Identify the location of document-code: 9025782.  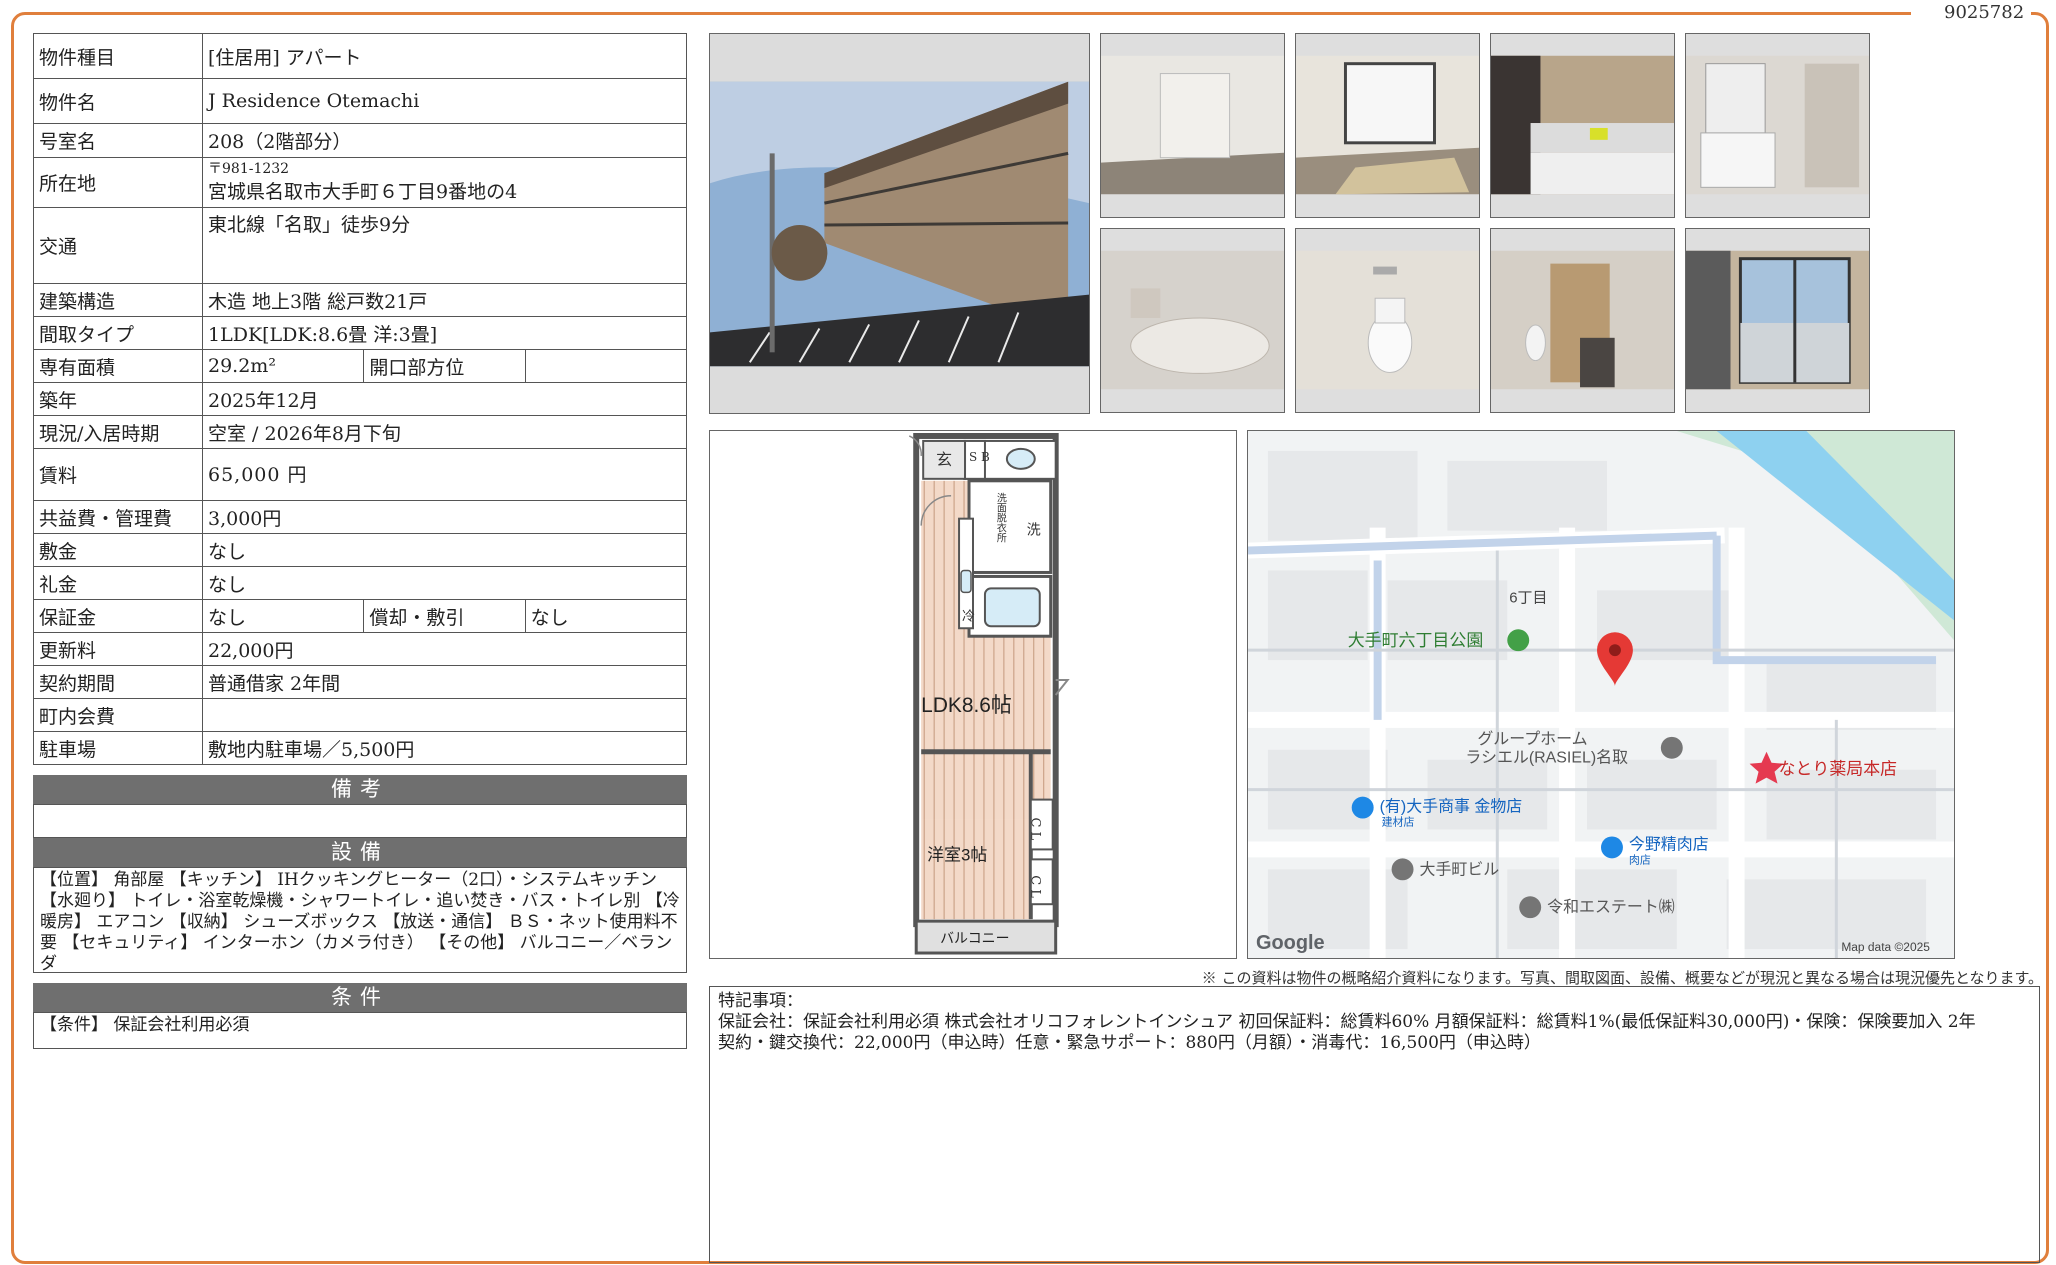
(1984, 12).